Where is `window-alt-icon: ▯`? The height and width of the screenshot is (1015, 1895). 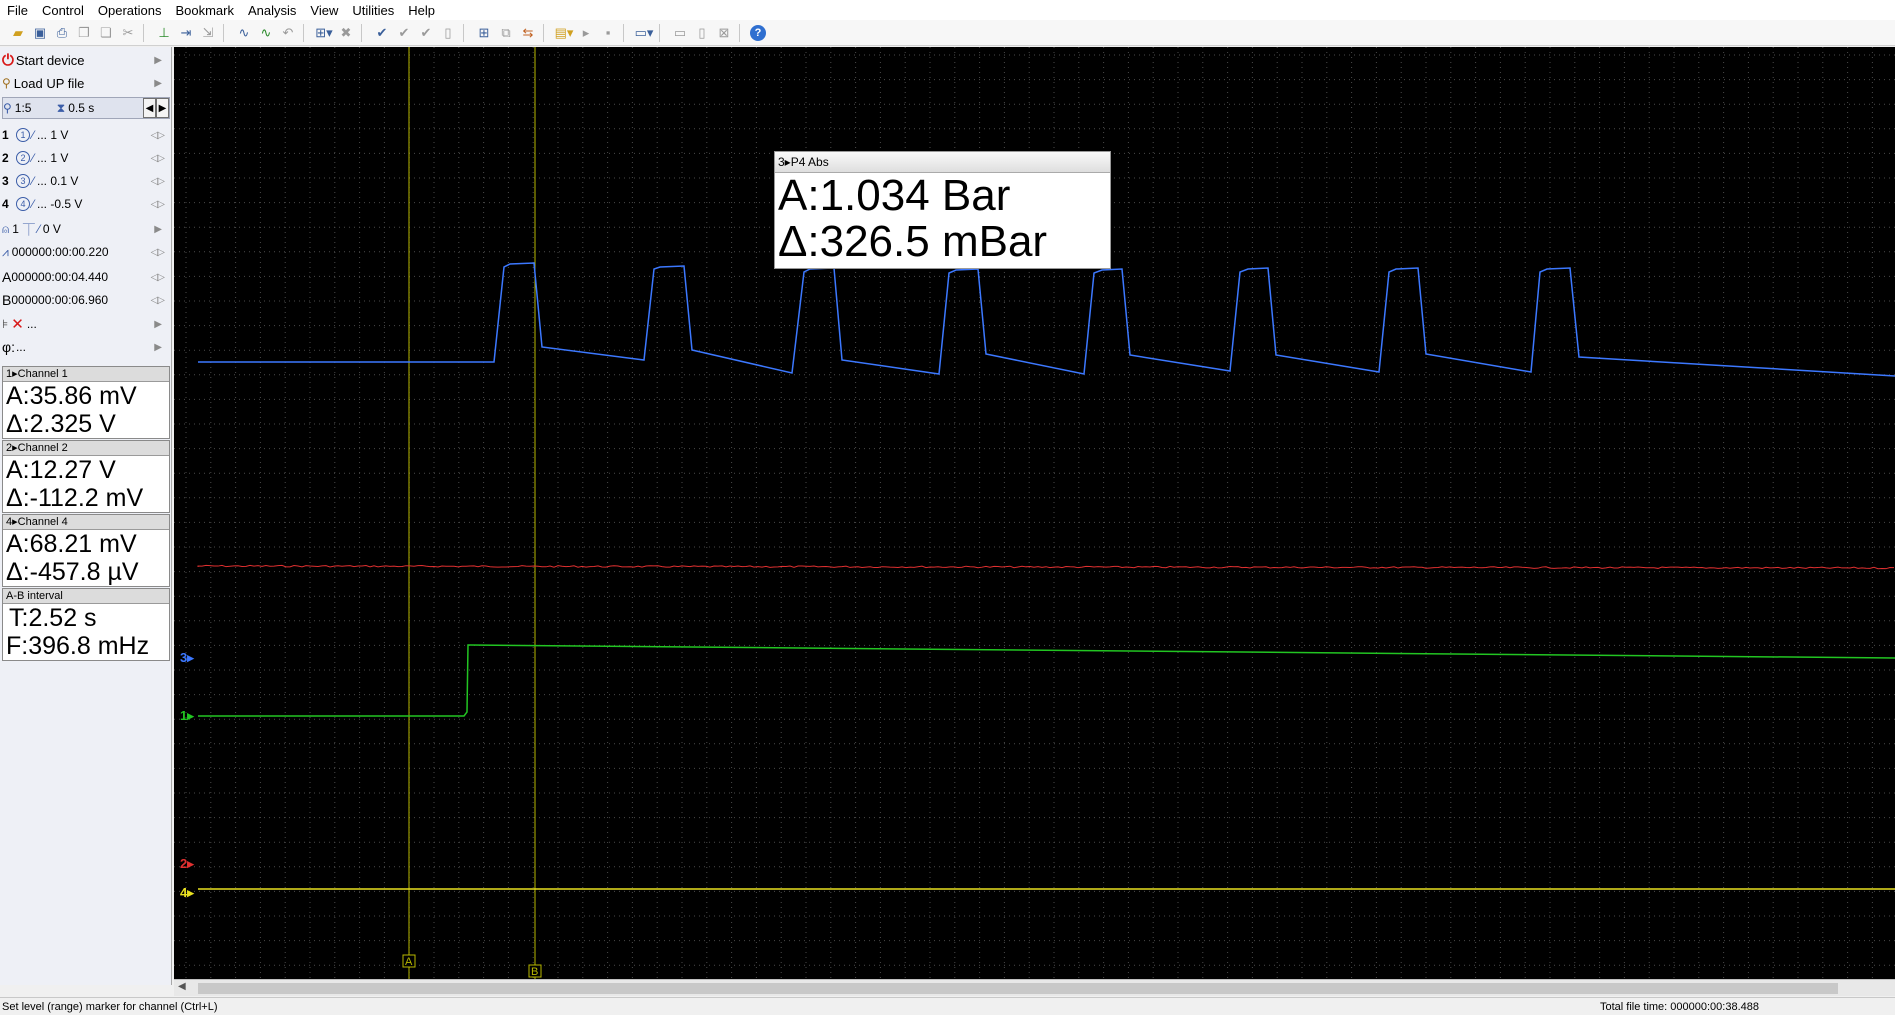 window-alt-icon: ▯ is located at coordinates (702, 33).